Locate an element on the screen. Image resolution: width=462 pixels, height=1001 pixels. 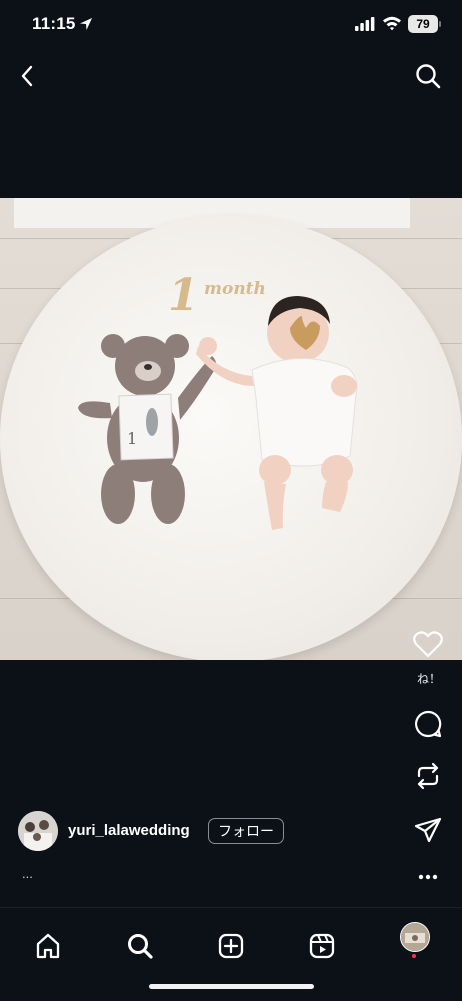
baby is located at coordinates (277, 413).